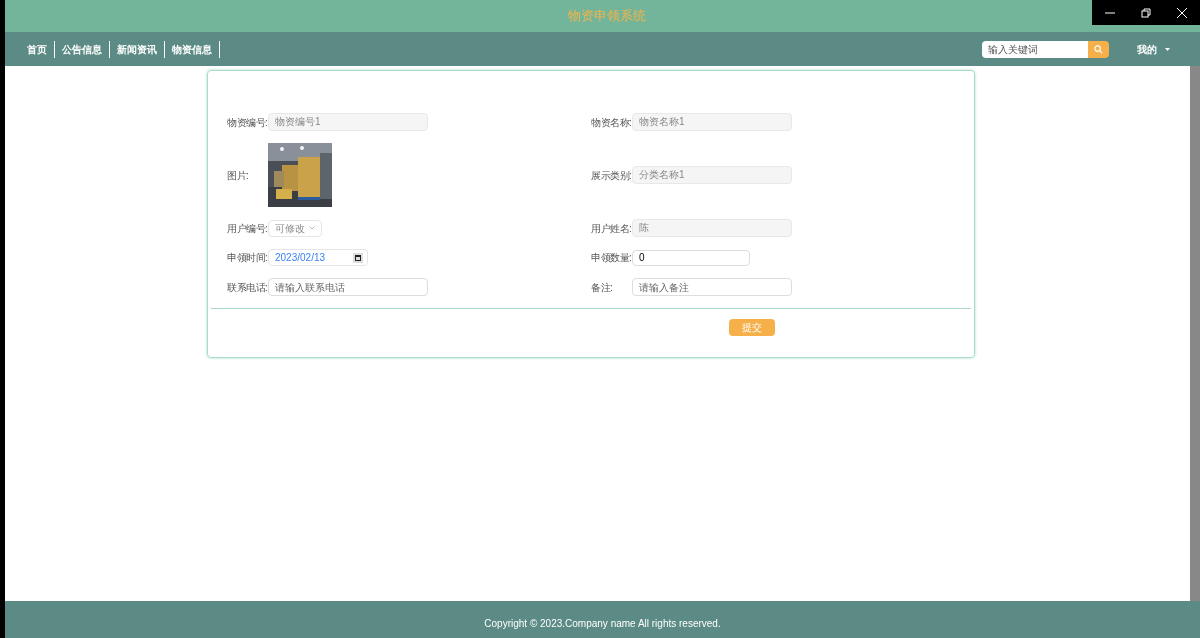 The width and height of the screenshot is (1200, 638). What do you see at coordinates (712, 122) in the screenshot?
I see `text-field: 物资名称1` at bounding box center [712, 122].